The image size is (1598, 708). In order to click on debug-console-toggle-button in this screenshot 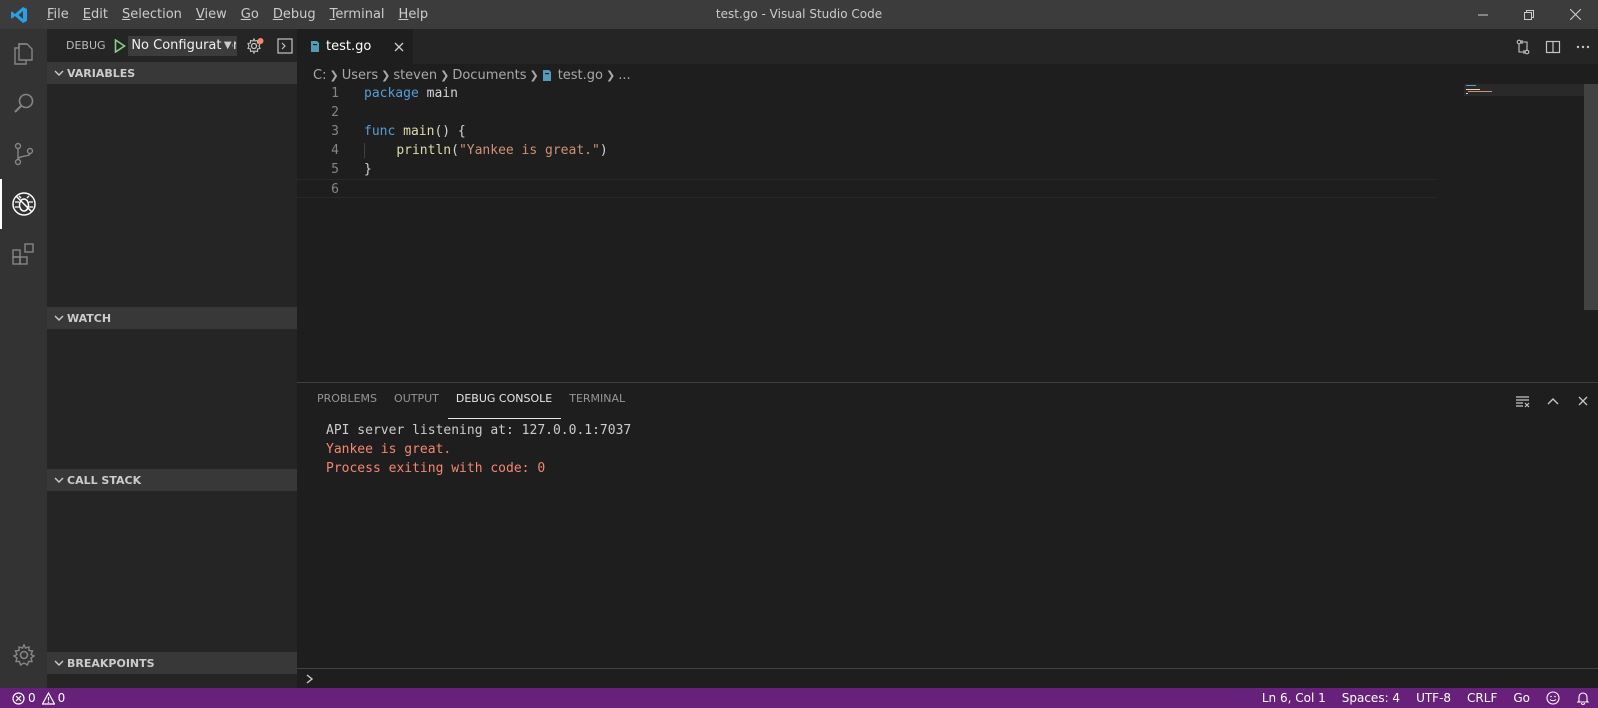, I will do `click(285, 46)`.